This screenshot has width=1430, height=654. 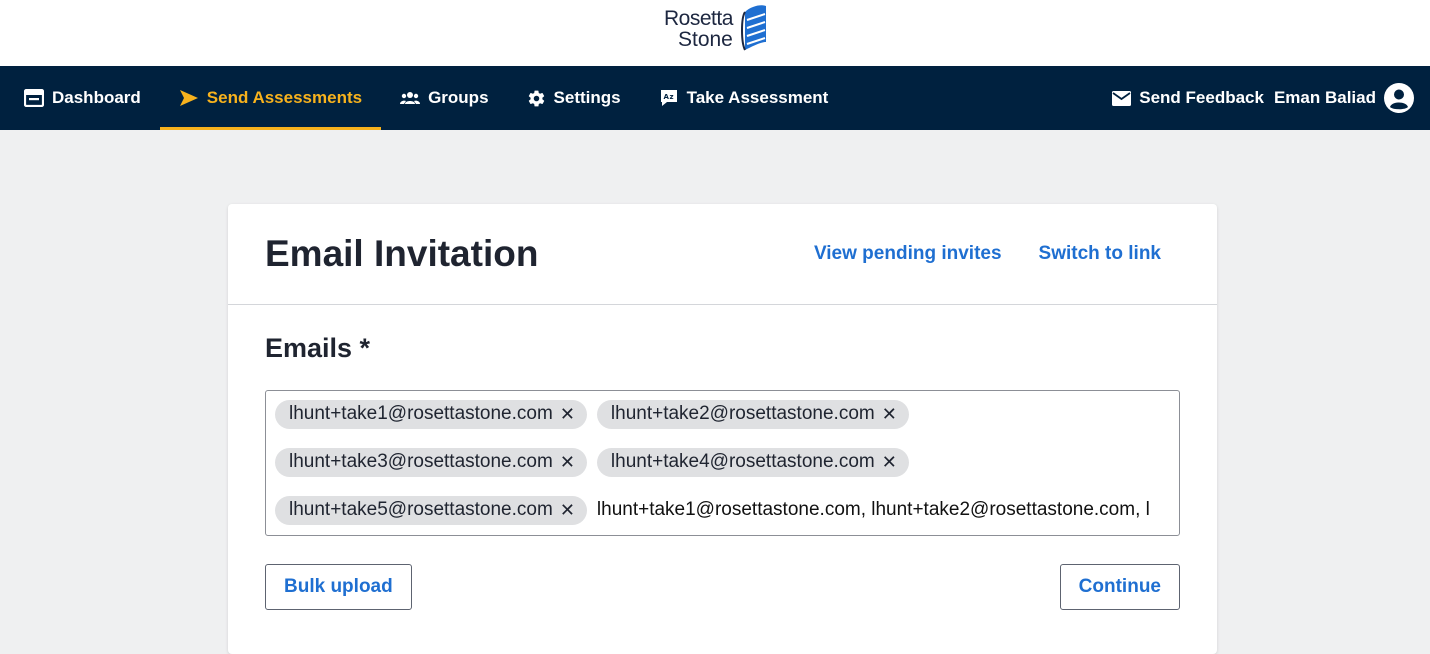 I want to click on user-menu: Eman Baliad, so click(x=1352, y=98).